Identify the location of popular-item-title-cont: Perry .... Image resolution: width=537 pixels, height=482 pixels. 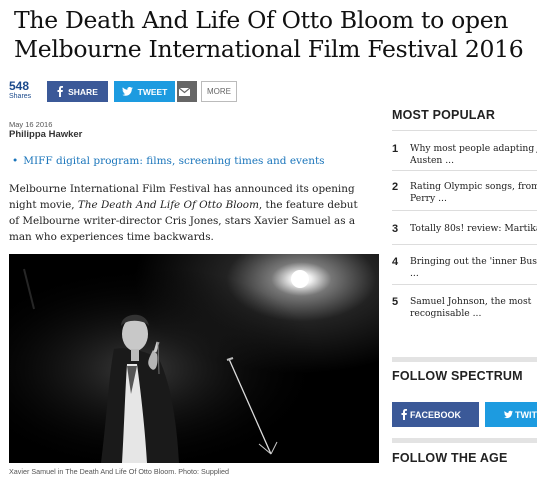
(428, 198).